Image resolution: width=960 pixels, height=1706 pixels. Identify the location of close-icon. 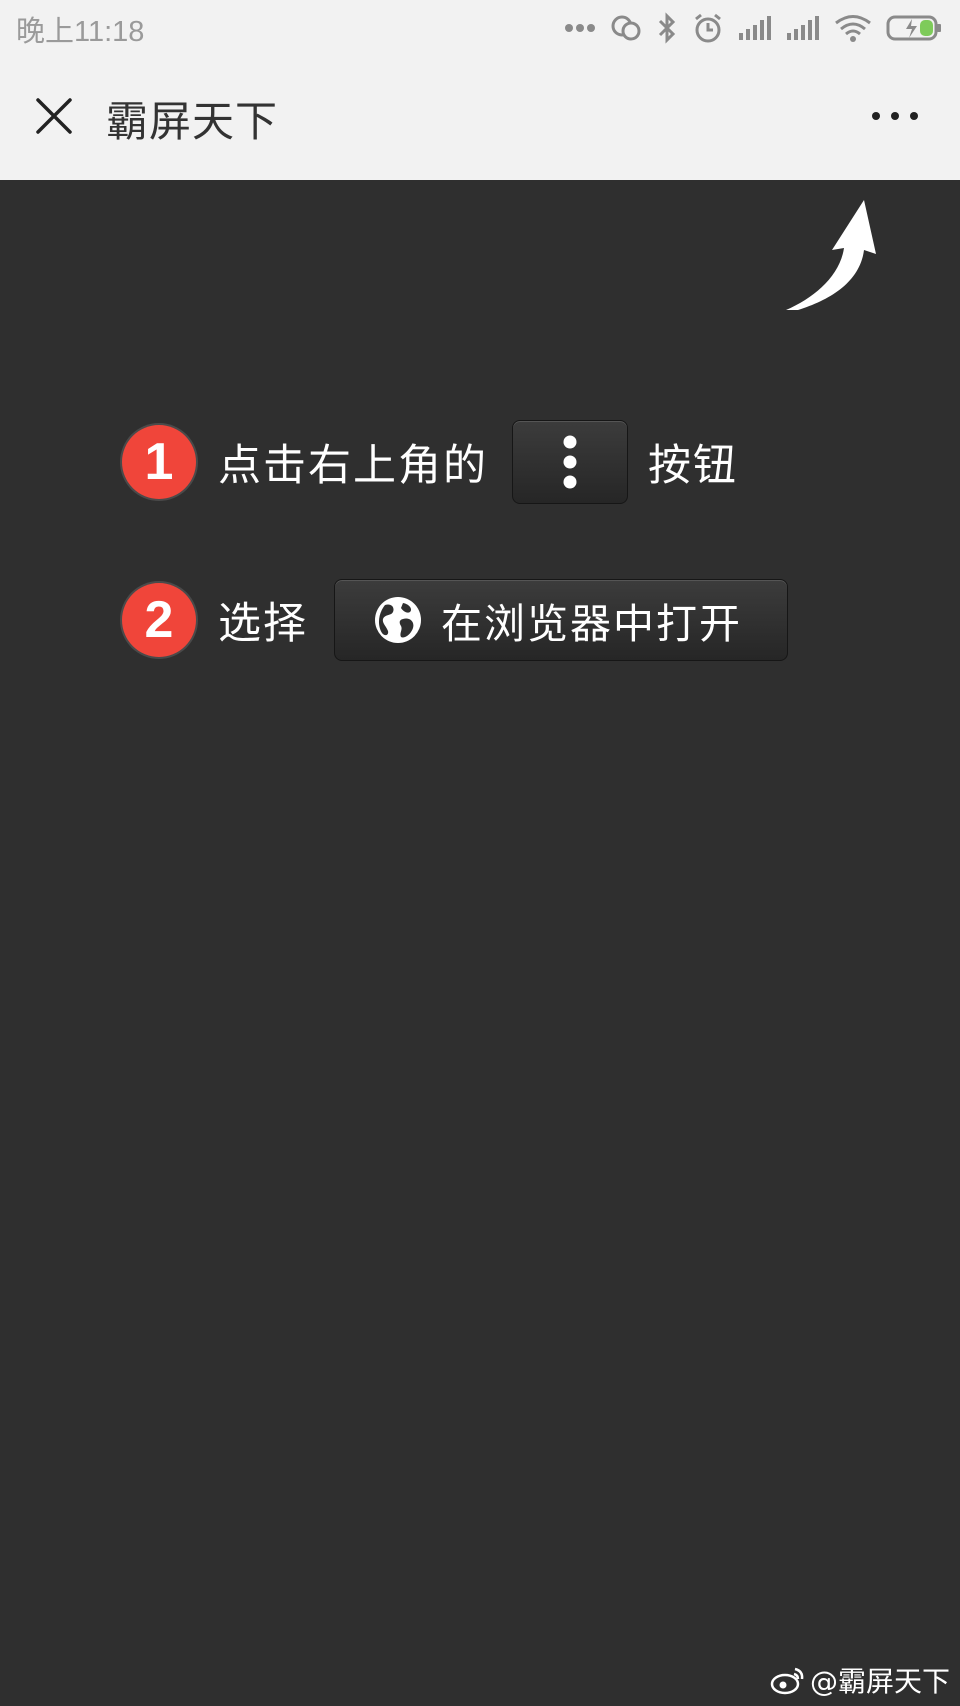
(54, 116).